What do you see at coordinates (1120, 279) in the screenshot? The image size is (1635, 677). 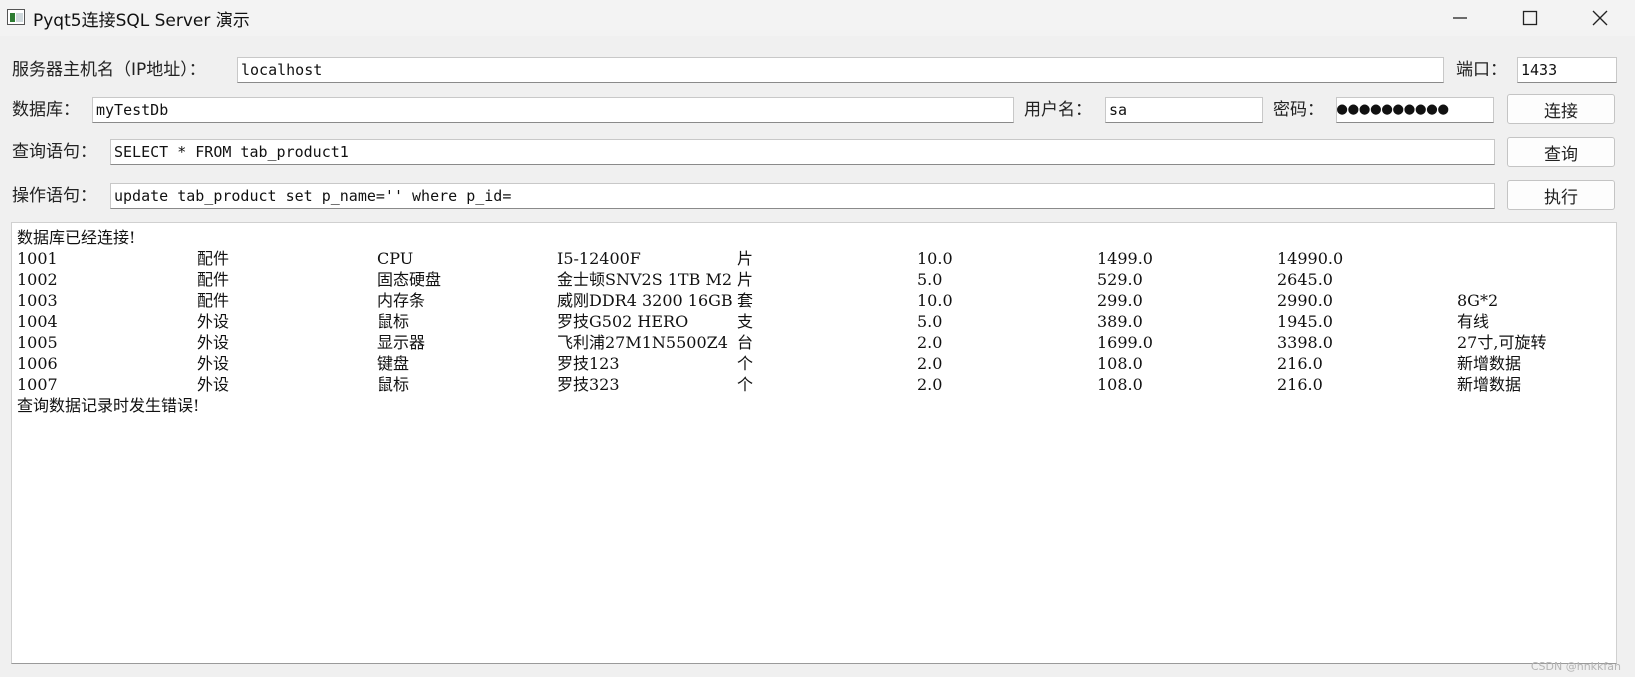 I see `cell-price: 529.0` at bounding box center [1120, 279].